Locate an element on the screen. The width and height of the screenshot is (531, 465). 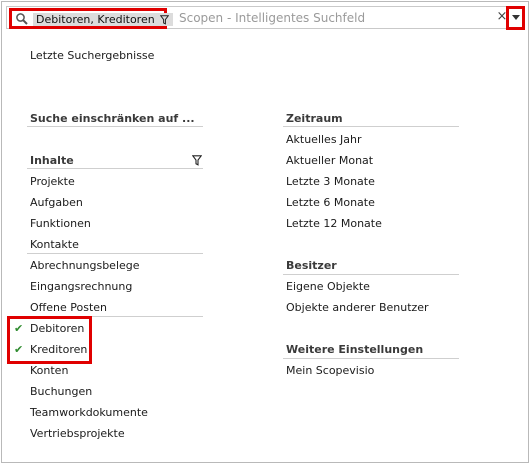
content-item-teamworkdokumente: Teamworkdokumente is located at coordinates (89, 412).